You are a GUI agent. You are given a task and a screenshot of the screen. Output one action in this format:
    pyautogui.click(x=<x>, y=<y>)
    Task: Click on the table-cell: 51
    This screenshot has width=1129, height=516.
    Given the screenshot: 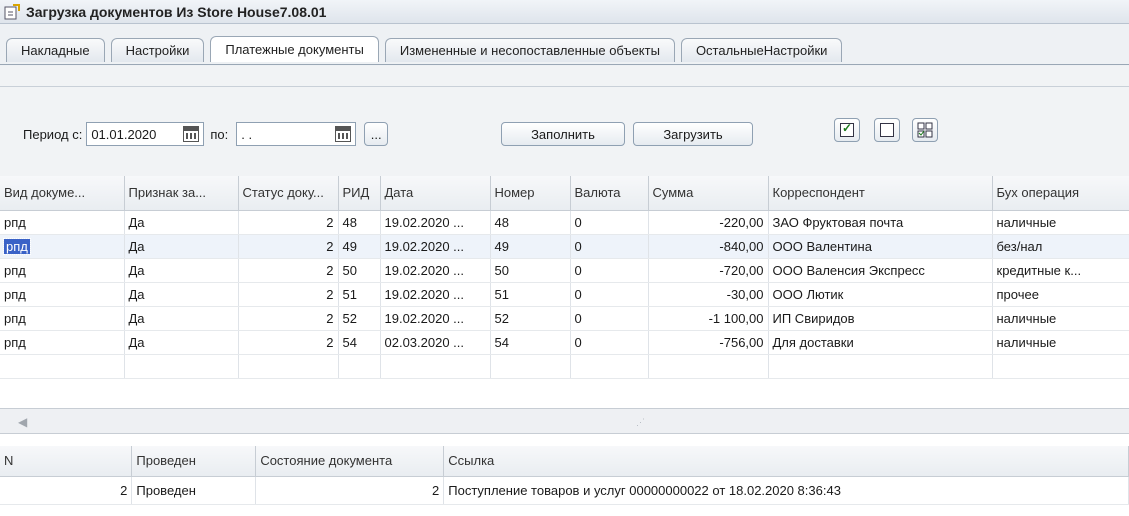 What is the action you would take?
    pyautogui.click(x=530, y=294)
    